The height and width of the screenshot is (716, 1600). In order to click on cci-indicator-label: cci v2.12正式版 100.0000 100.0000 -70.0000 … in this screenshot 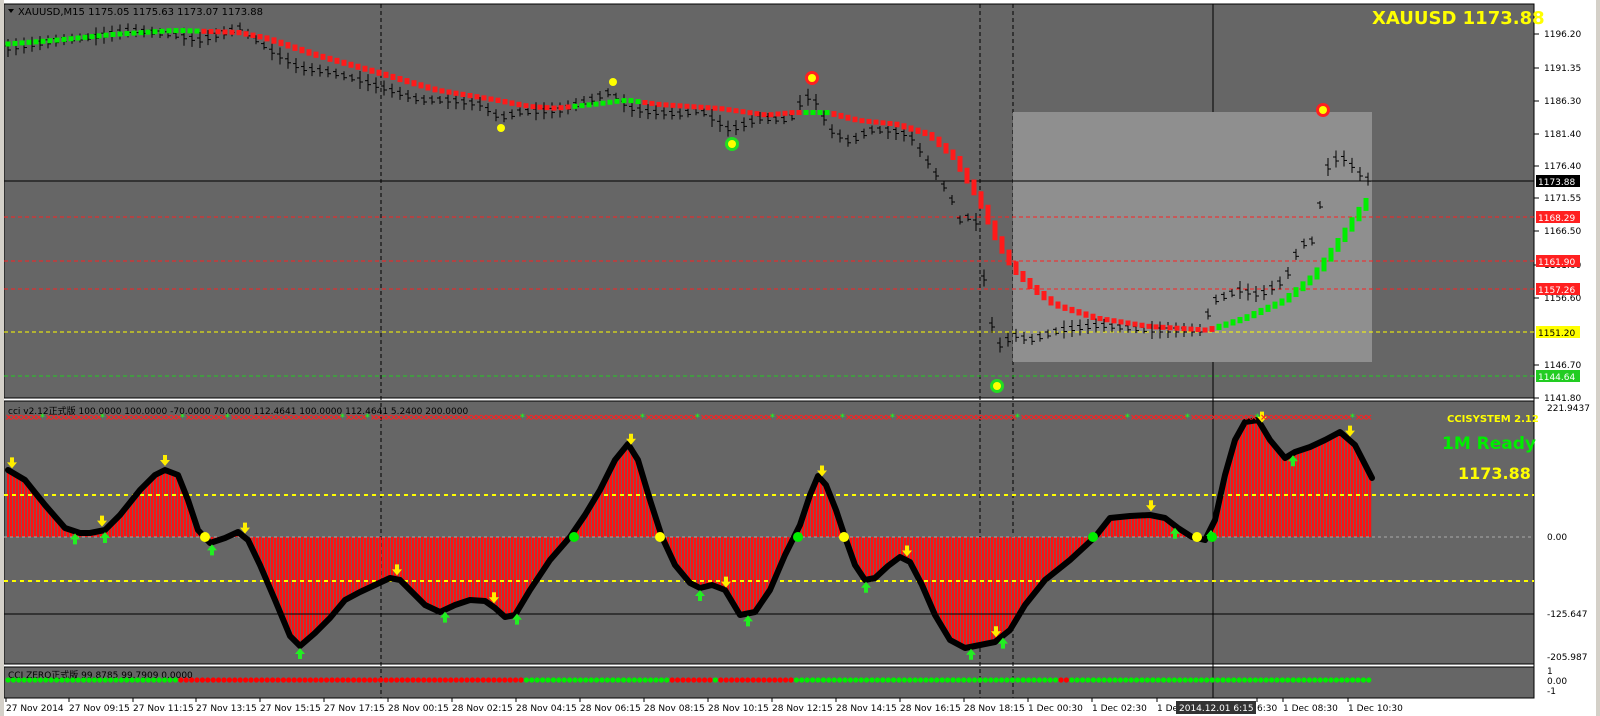, I will do `click(238, 411)`.